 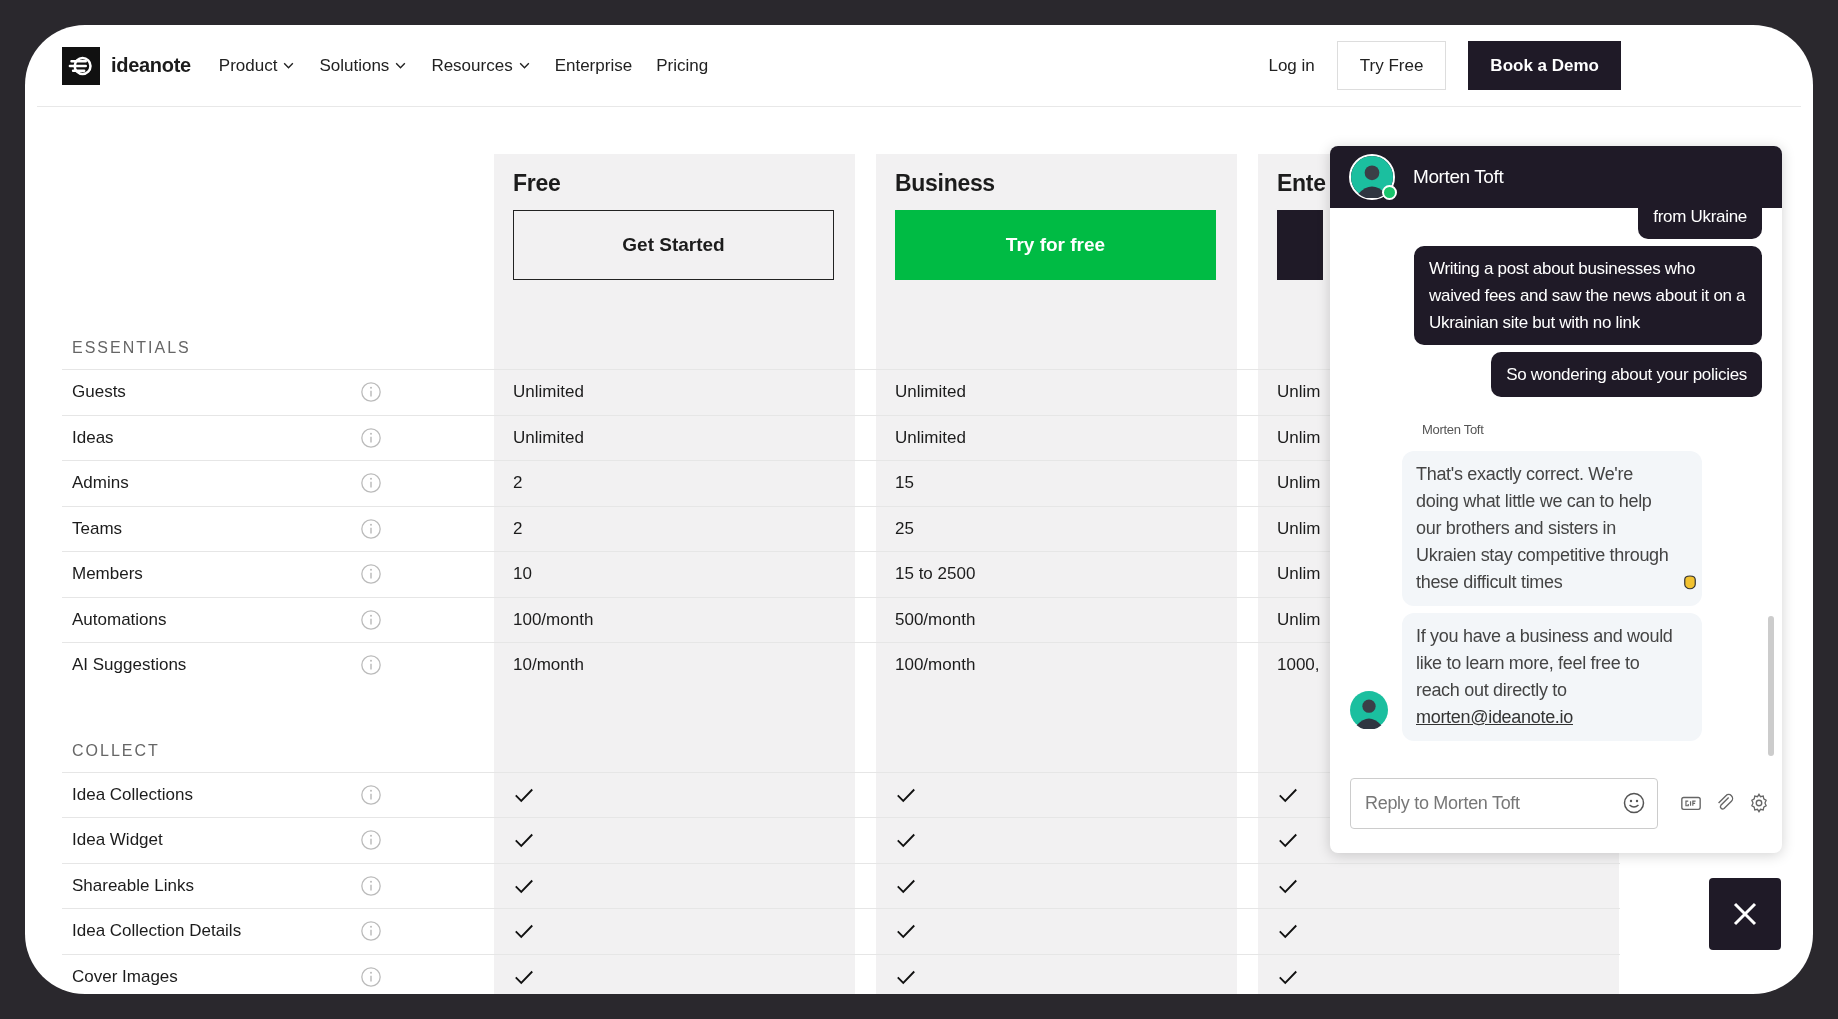 What do you see at coordinates (1391, 65) in the screenshot?
I see `try-free-button: Try Free` at bounding box center [1391, 65].